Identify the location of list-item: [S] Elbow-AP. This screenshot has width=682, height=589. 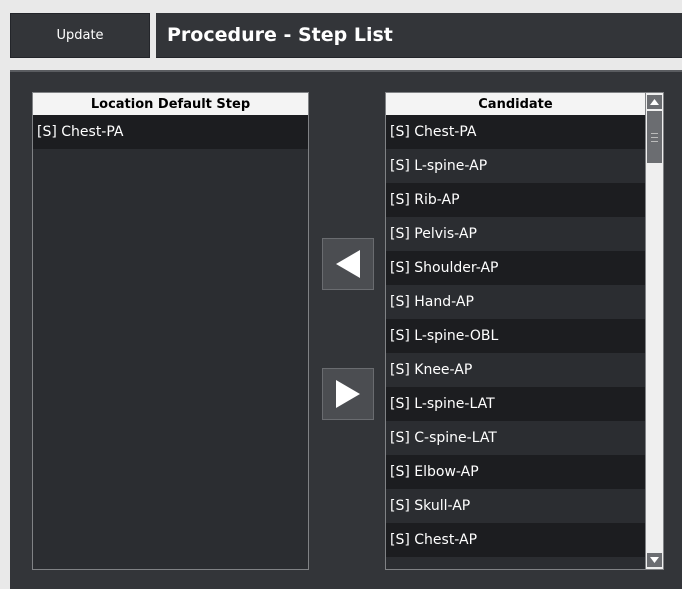
(515, 472).